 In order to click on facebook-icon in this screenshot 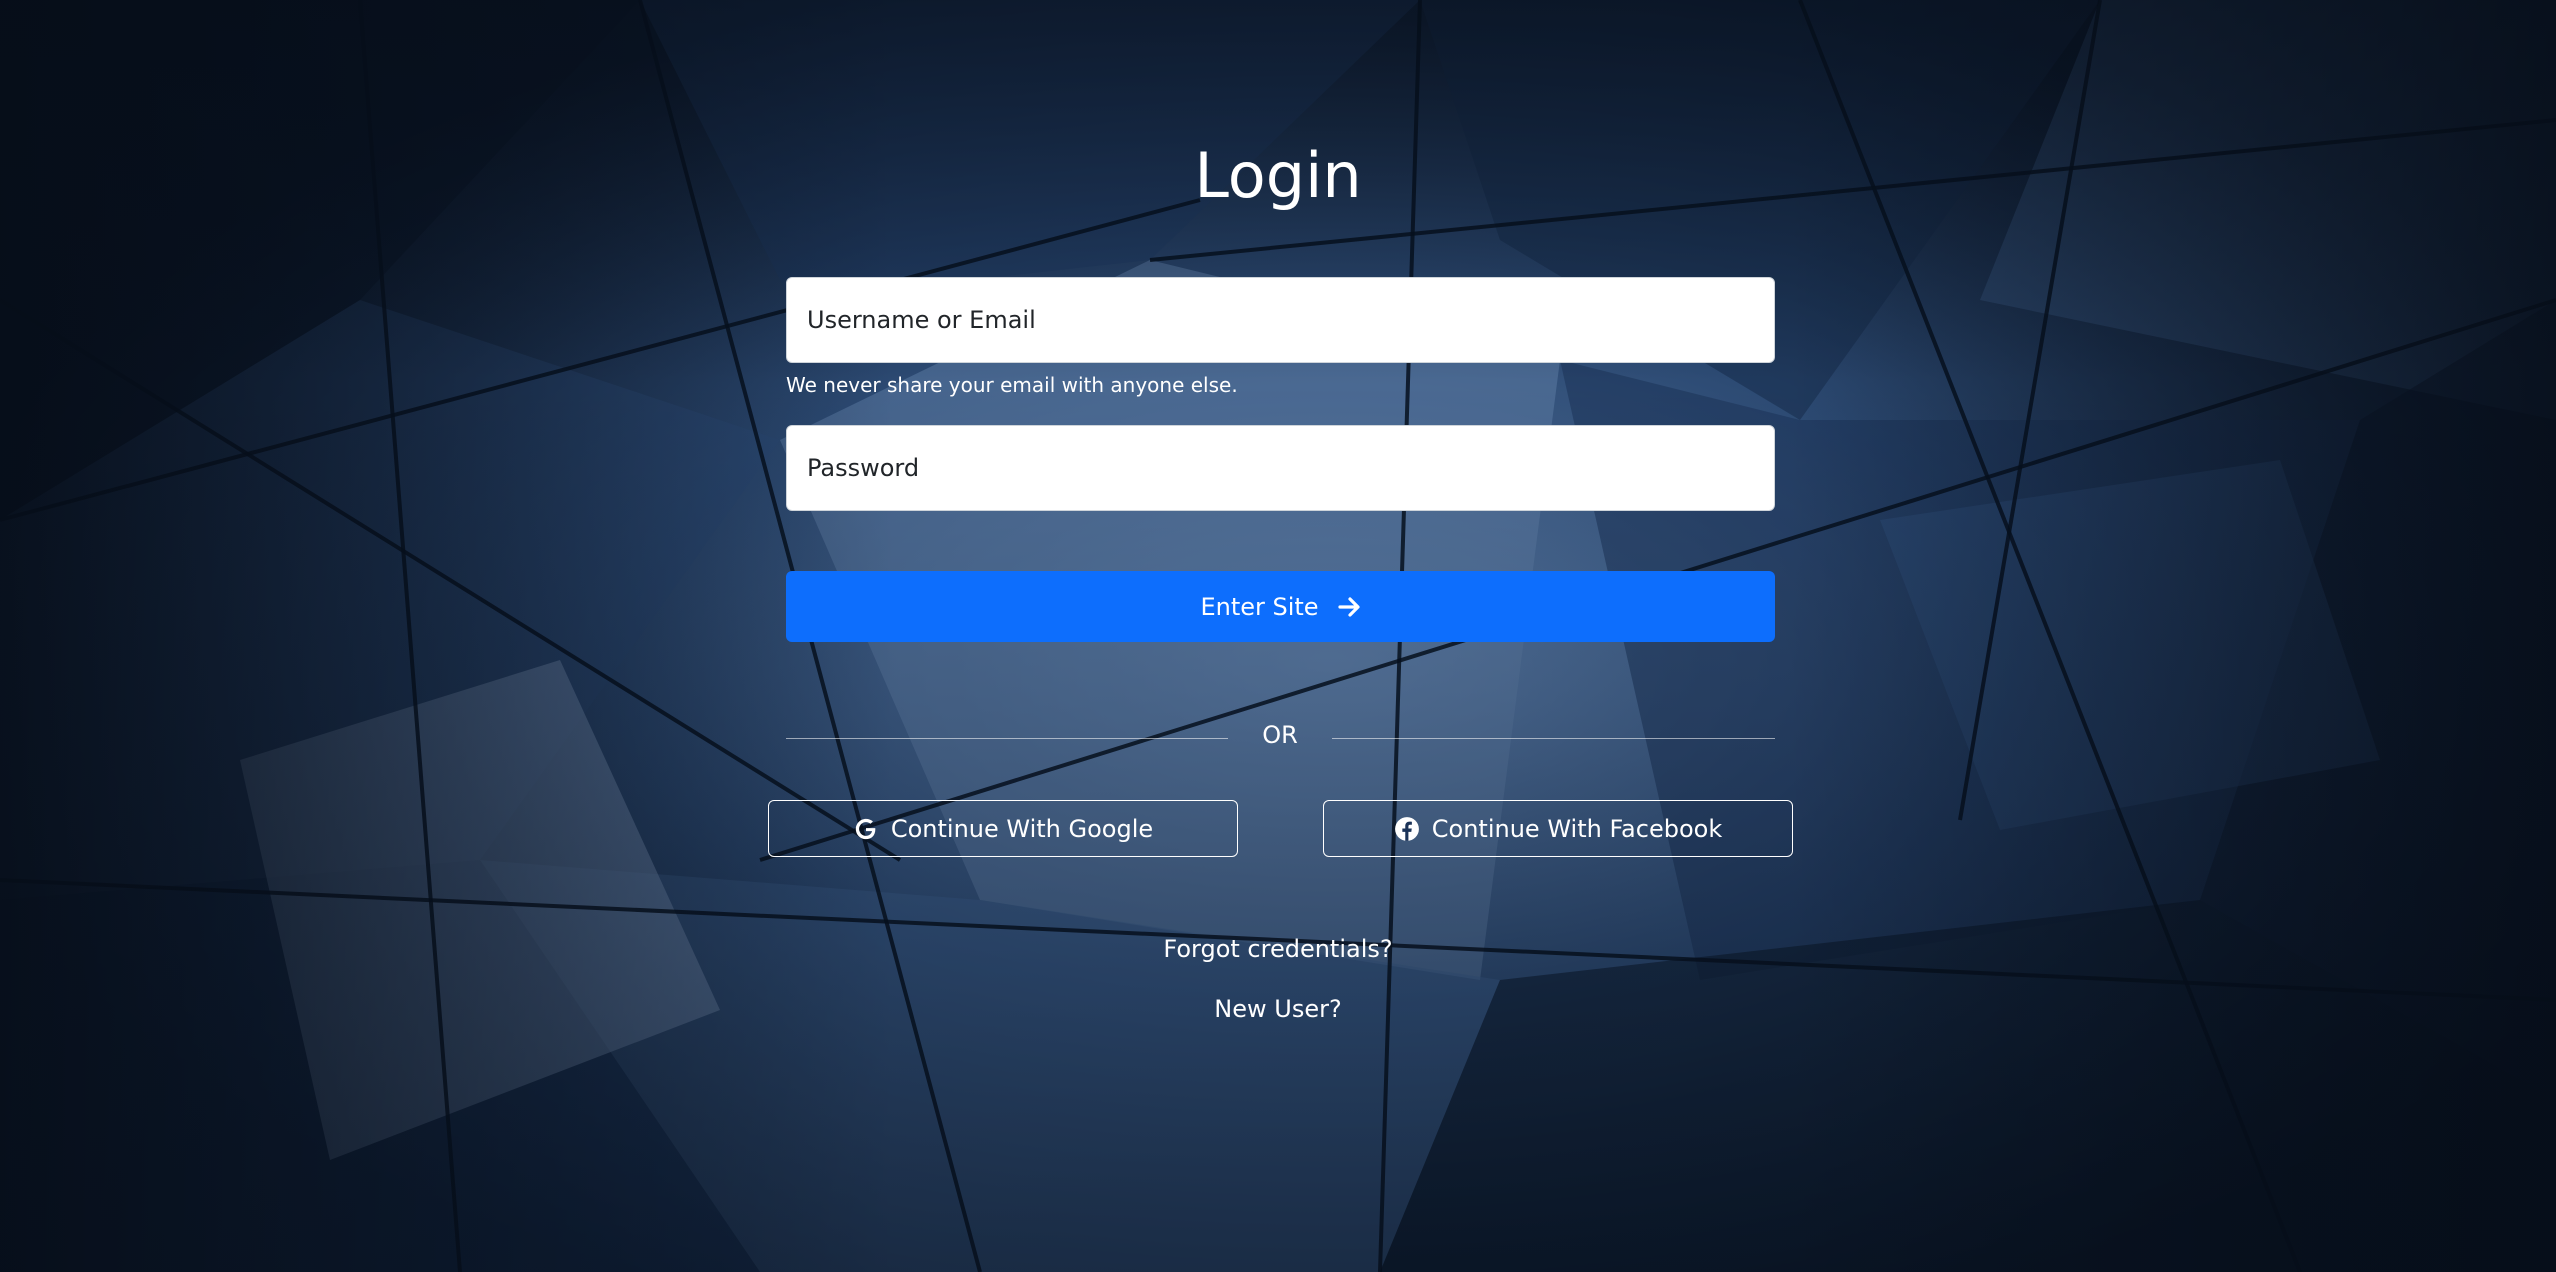, I will do `click(1407, 829)`.